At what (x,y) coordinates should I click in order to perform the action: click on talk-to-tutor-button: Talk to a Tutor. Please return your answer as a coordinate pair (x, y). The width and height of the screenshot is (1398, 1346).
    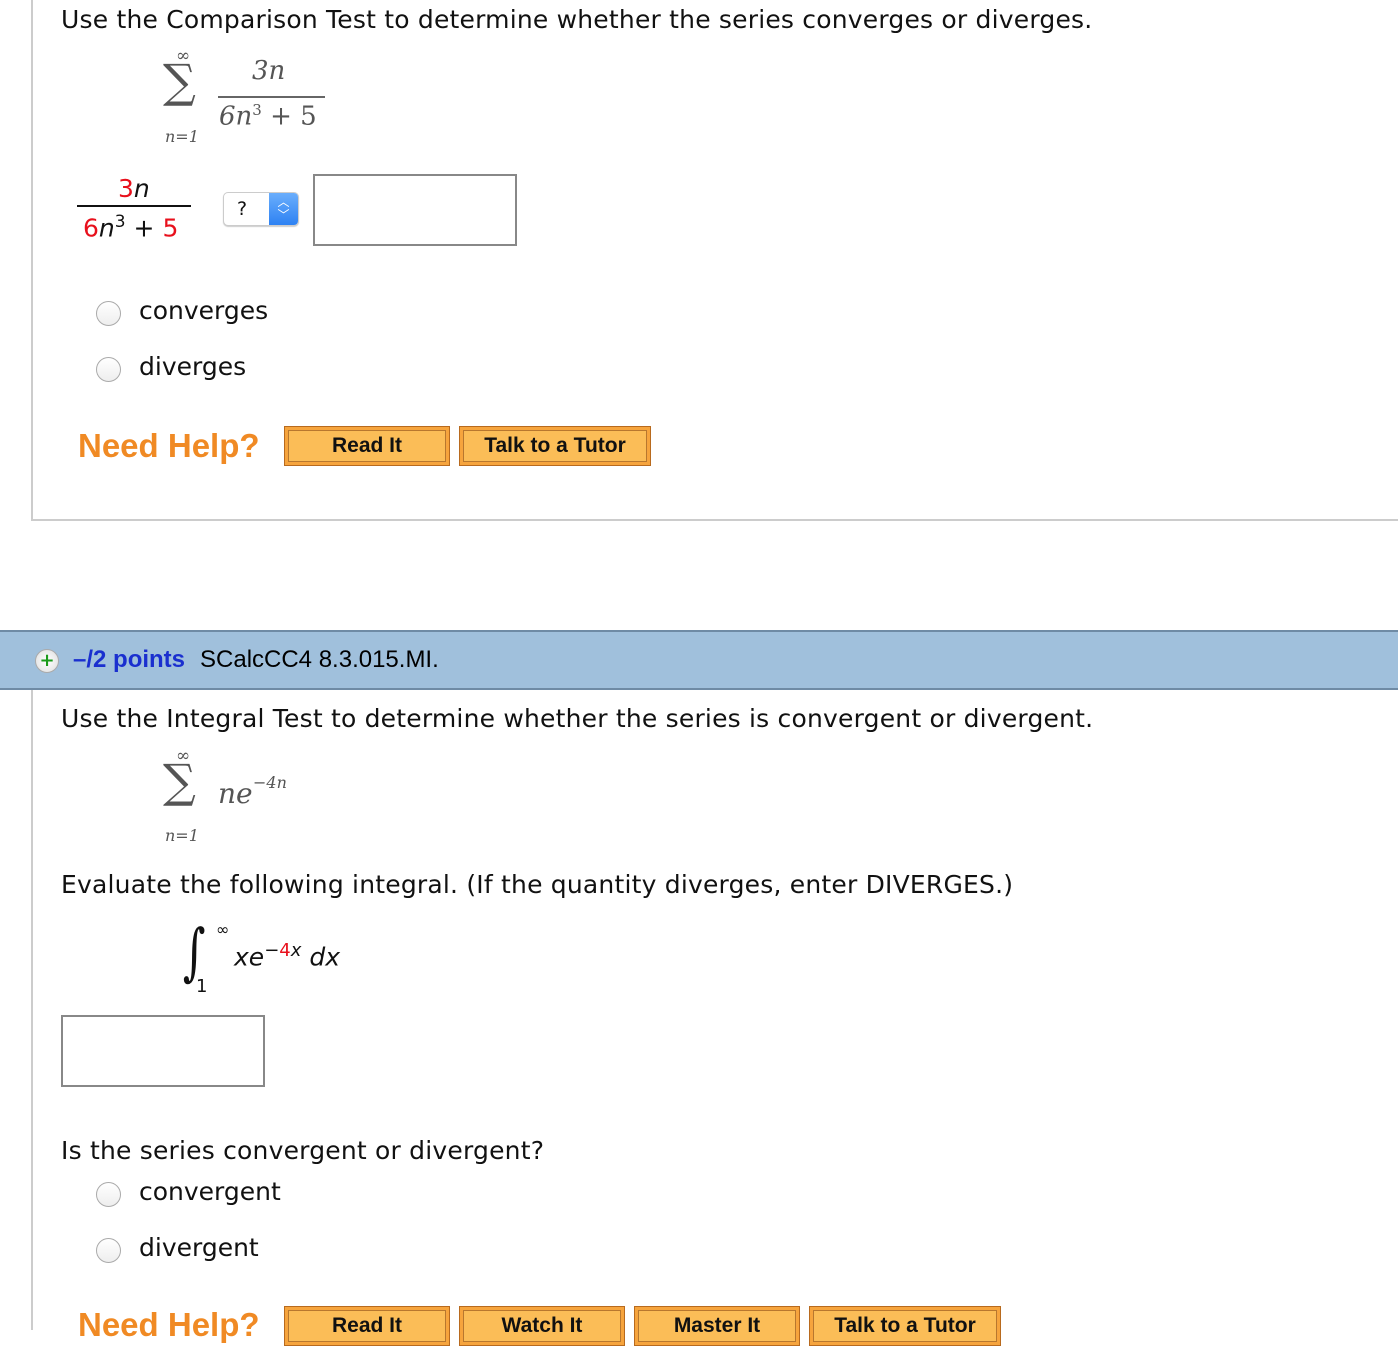
    Looking at the image, I should click on (555, 446).